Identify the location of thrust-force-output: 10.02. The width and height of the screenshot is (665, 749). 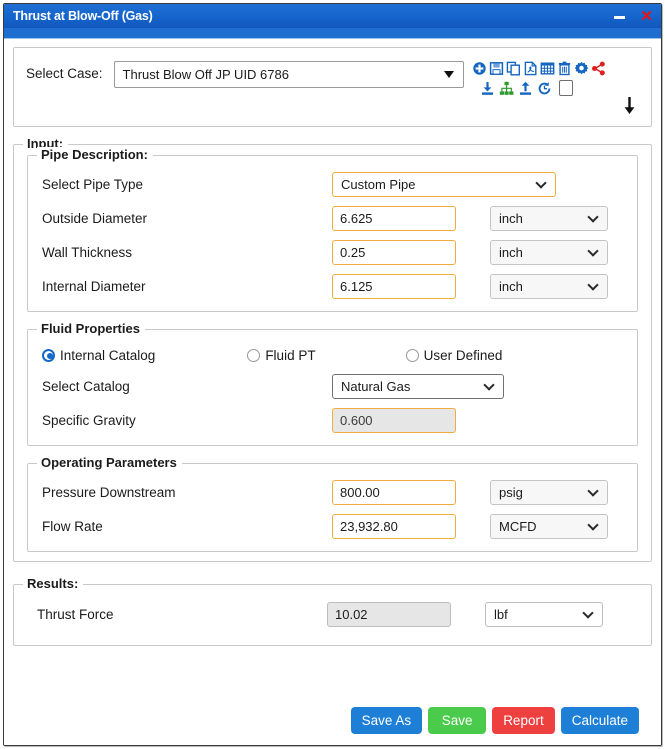
(389, 614).